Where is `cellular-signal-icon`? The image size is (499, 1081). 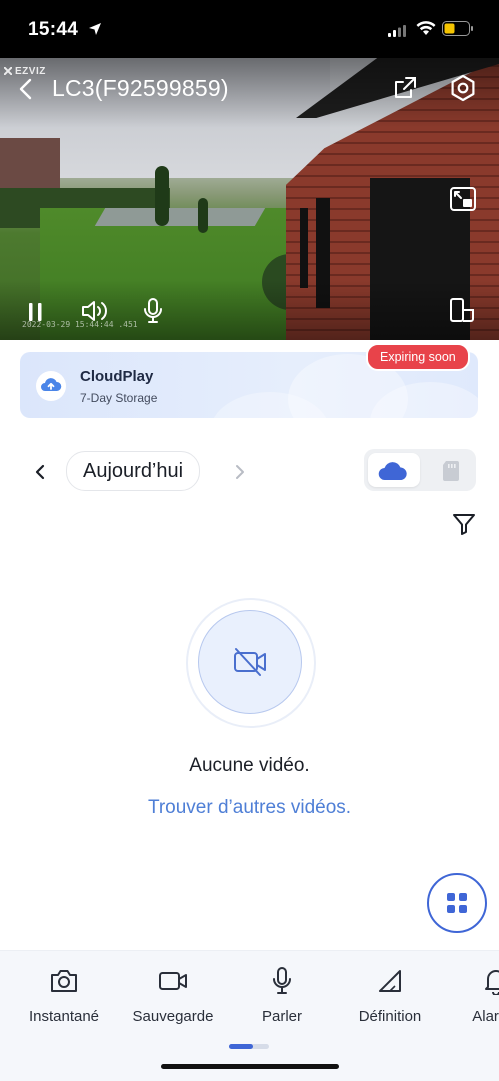 cellular-signal-icon is located at coordinates (398, 33).